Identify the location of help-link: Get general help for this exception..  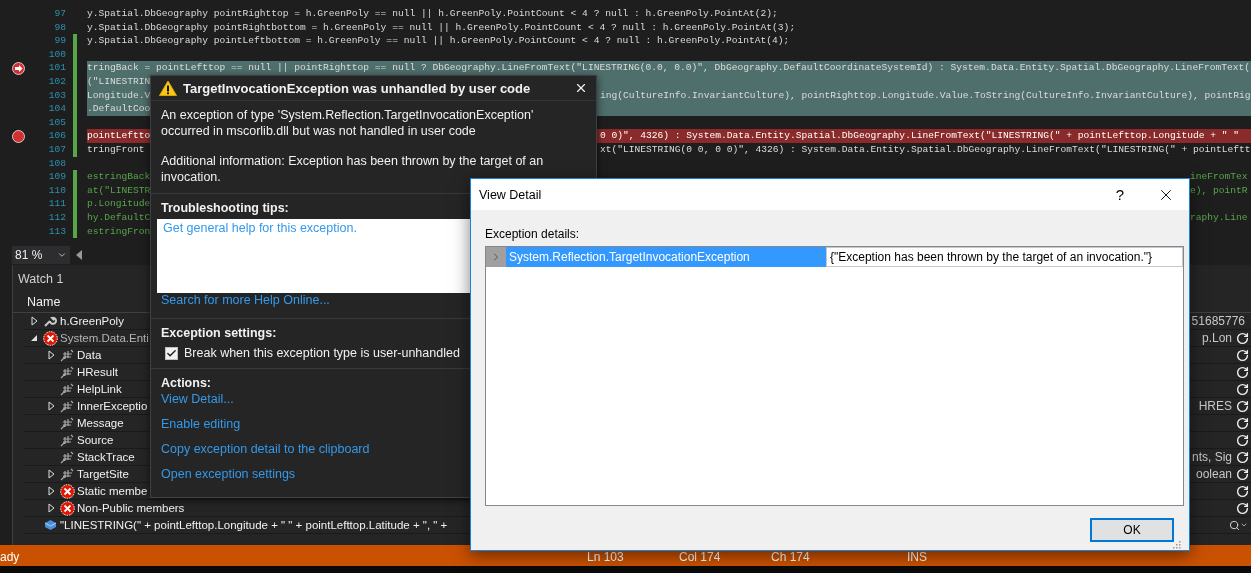
(260, 228).